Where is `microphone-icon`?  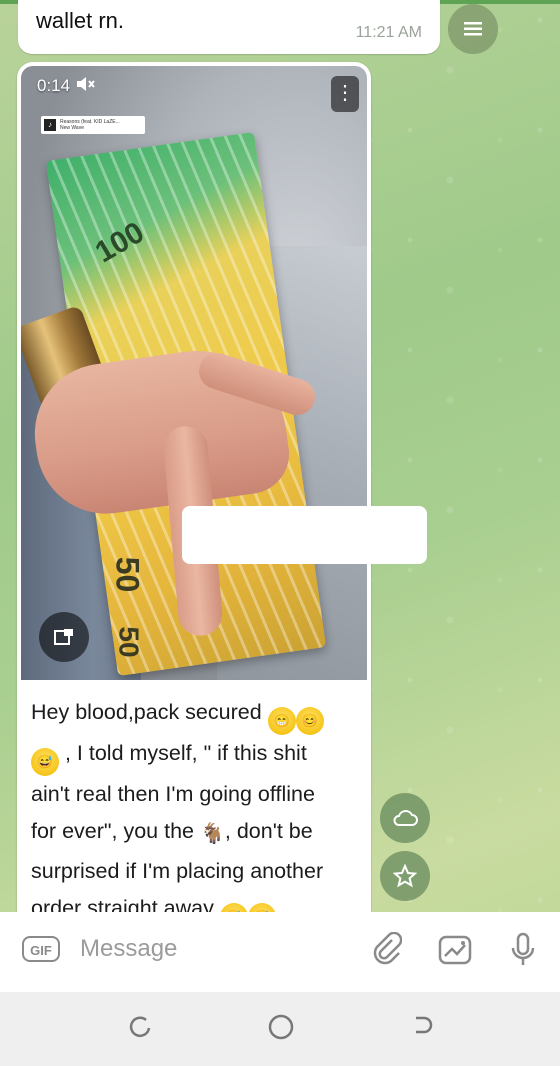
microphone-icon is located at coordinates (523, 951).